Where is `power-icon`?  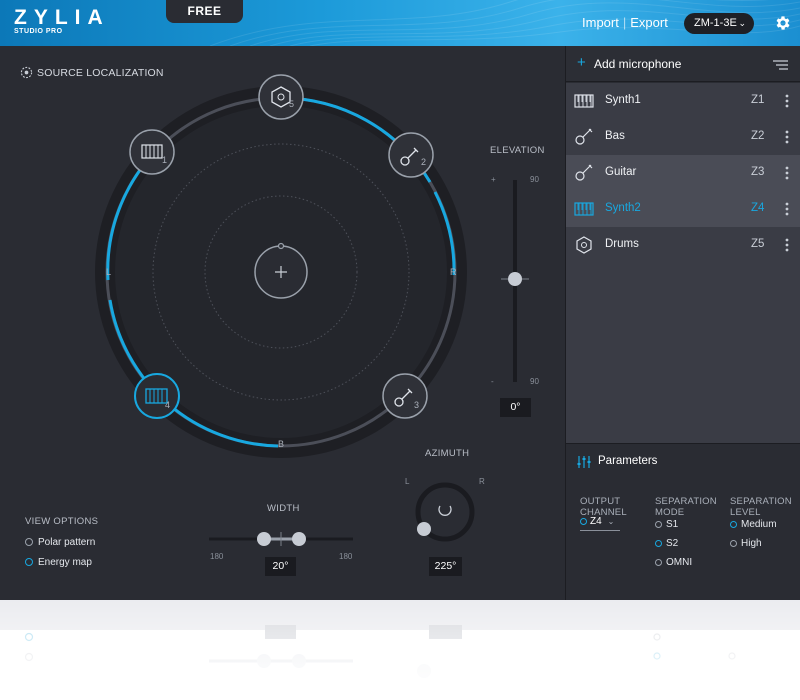 power-icon is located at coordinates (445, 510).